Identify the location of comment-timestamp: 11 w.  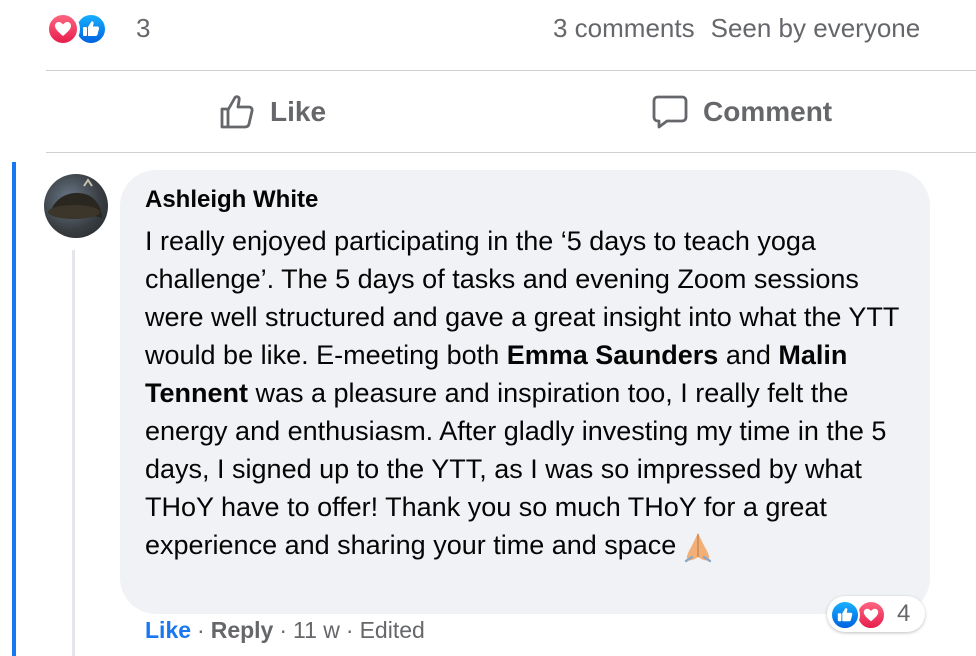
(316, 630).